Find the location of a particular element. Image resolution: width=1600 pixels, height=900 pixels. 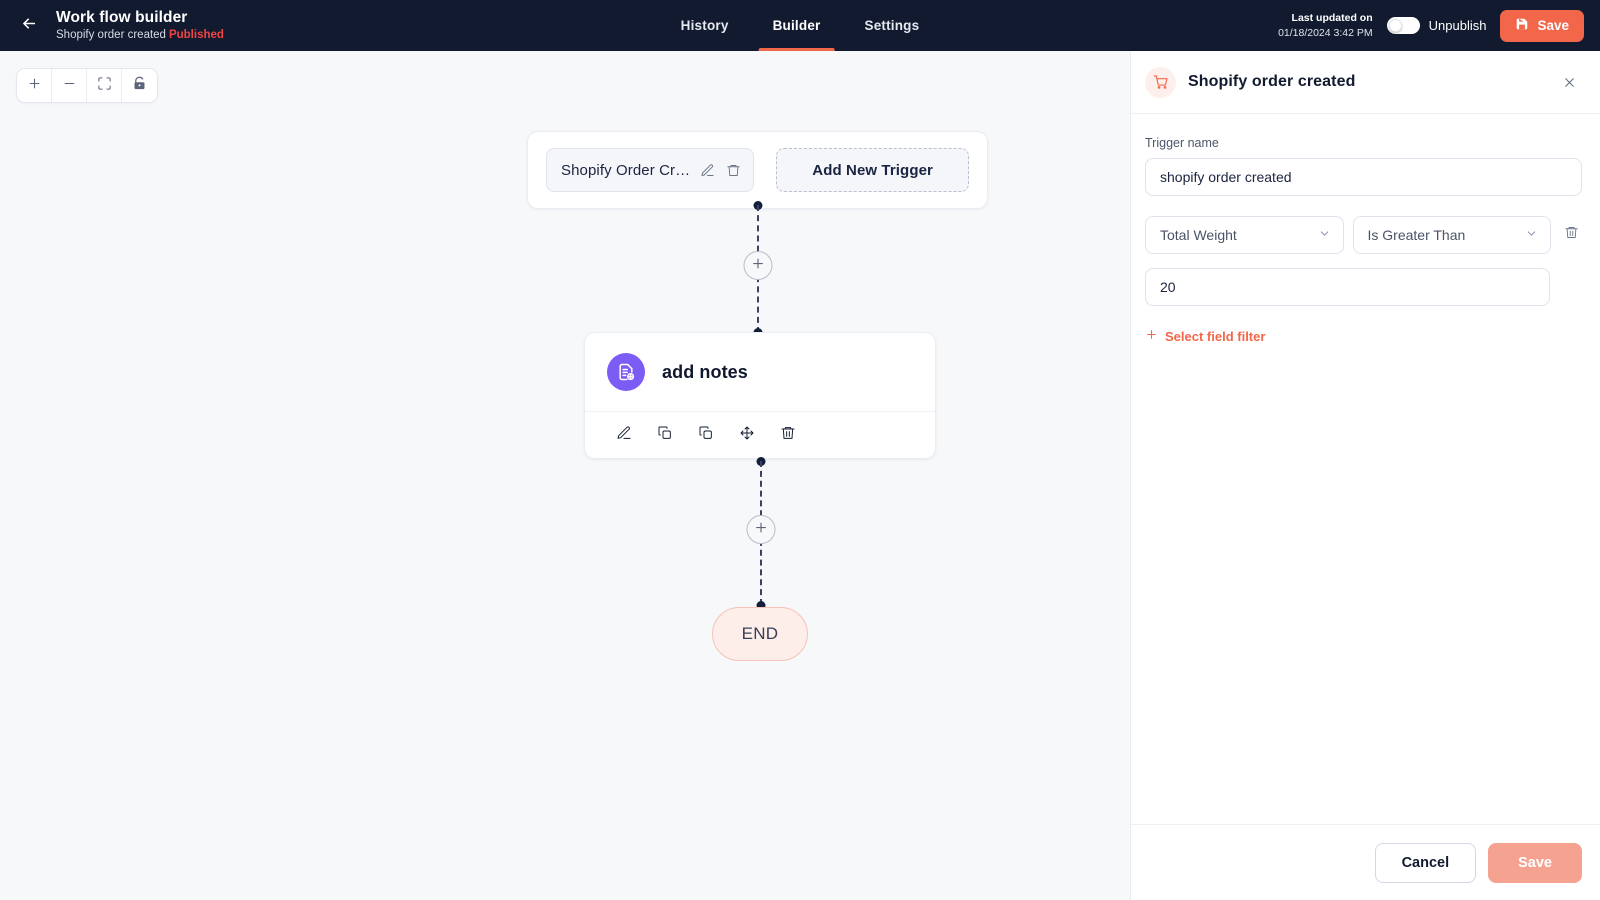

add-new-trigger-button: Add New Trigger is located at coordinates (872, 170).